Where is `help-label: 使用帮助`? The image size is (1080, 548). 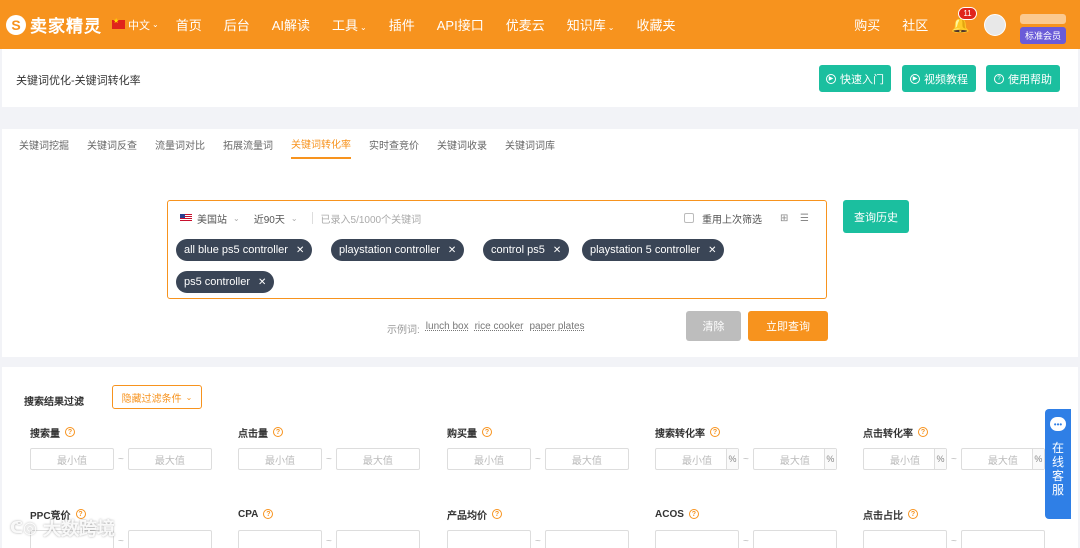 help-label: 使用帮助 is located at coordinates (1030, 79).